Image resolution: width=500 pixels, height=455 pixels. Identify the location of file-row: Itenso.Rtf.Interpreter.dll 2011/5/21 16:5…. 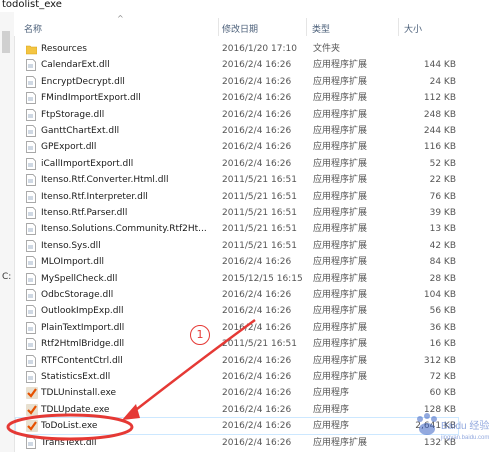
(237, 197).